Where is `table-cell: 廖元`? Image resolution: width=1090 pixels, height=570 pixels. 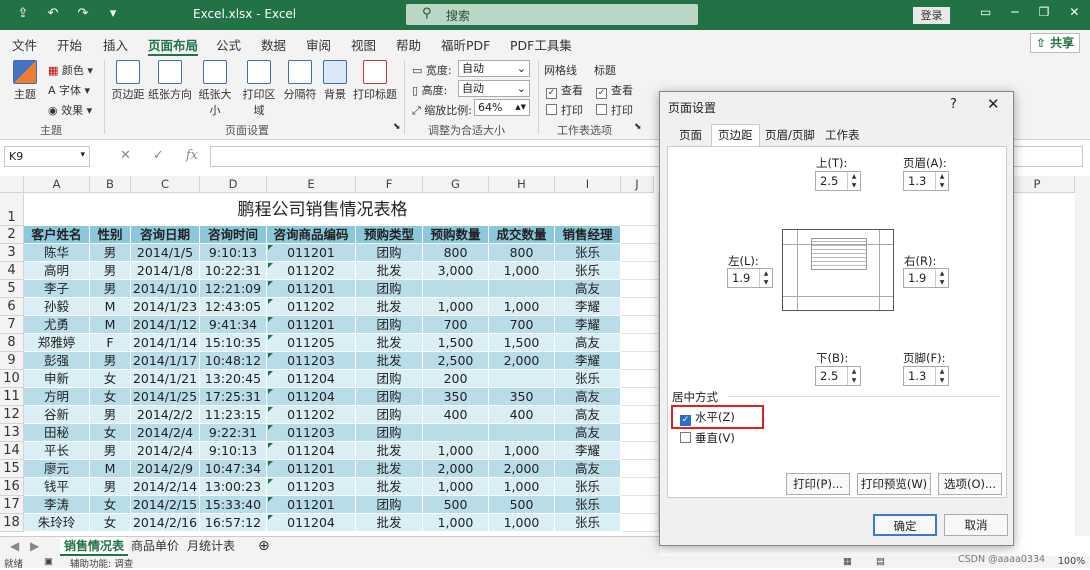 table-cell: 廖元 is located at coordinates (57, 469).